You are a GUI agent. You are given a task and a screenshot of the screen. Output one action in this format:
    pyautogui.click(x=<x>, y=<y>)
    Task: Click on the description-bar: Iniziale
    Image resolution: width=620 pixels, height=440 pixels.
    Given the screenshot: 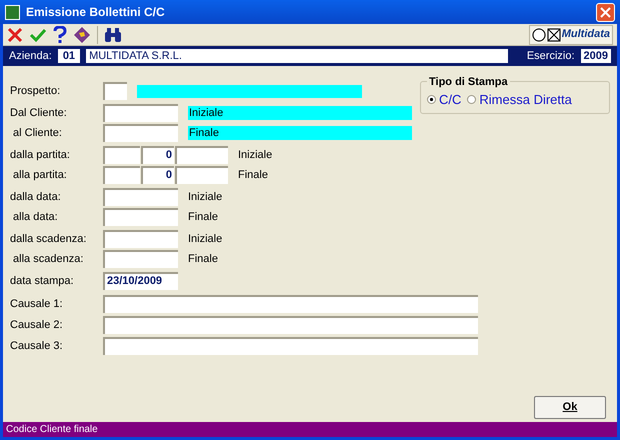 What is the action you would take?
    pyautogui.click(x=300, y=113)
    